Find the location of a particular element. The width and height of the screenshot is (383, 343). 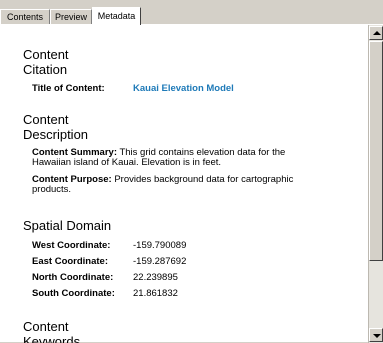

scroll-thumb is located at coordinates (376, 151).